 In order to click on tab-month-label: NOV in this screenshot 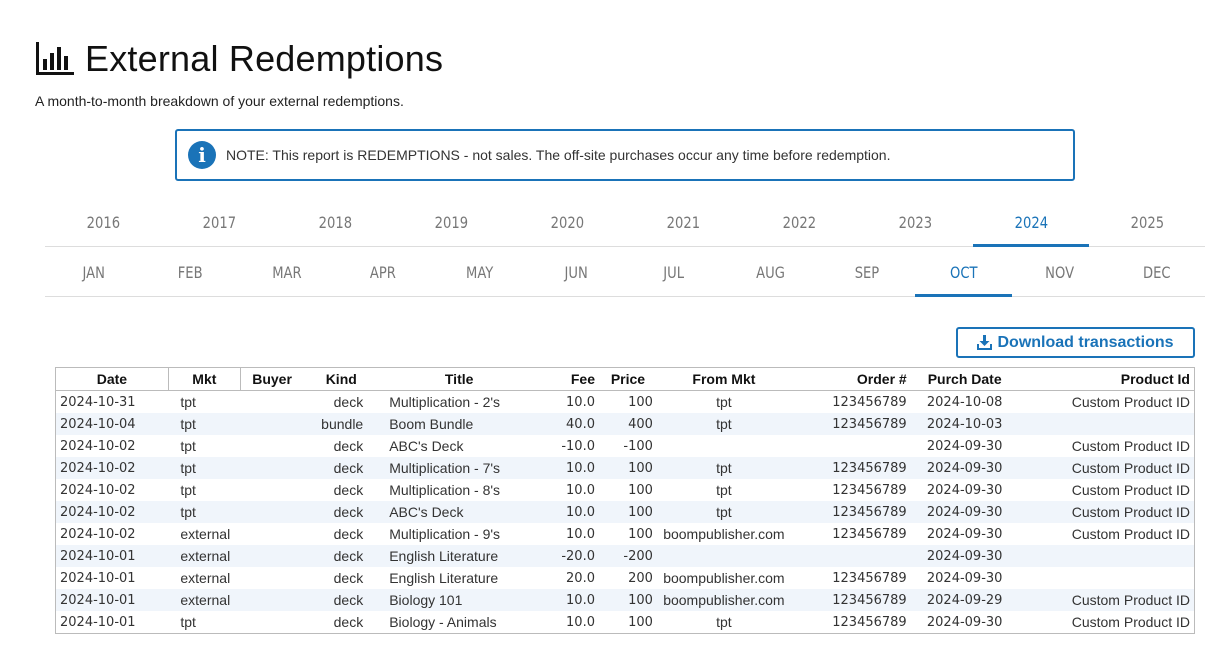, I will do `click(1060, 272)`.